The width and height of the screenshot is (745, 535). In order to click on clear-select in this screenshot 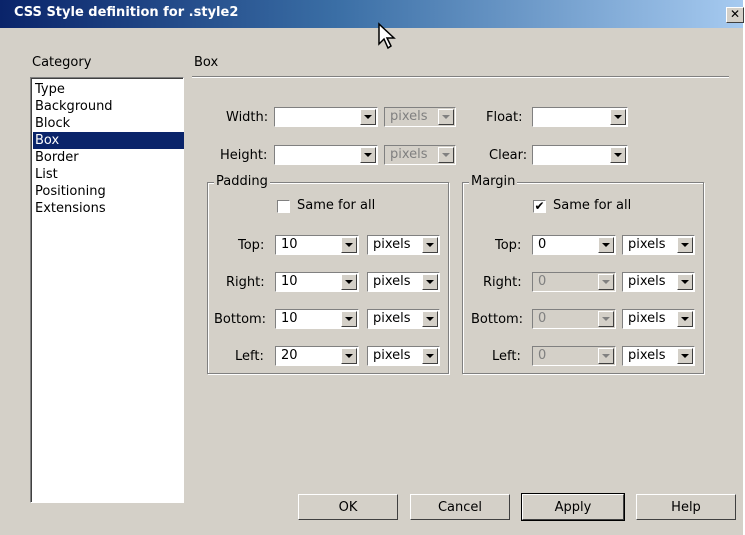, I will do `click(580, 155)`.